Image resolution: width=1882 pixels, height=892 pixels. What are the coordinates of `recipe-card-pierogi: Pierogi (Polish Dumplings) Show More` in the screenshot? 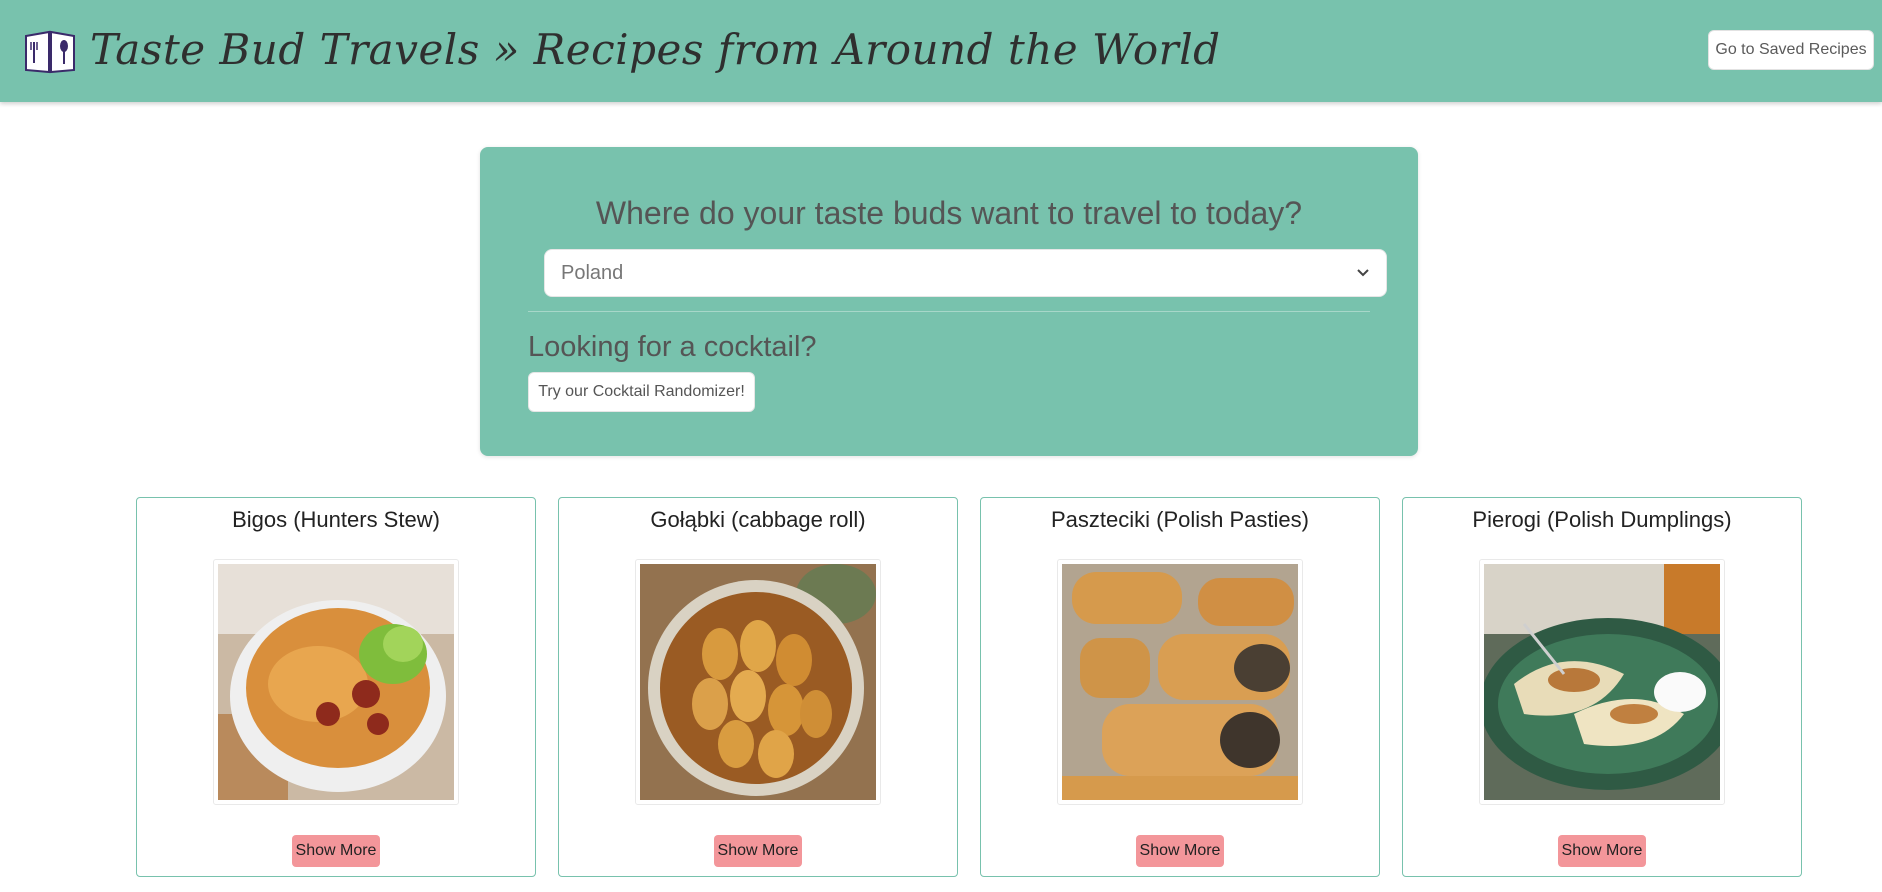 It's located at (1602, 687).